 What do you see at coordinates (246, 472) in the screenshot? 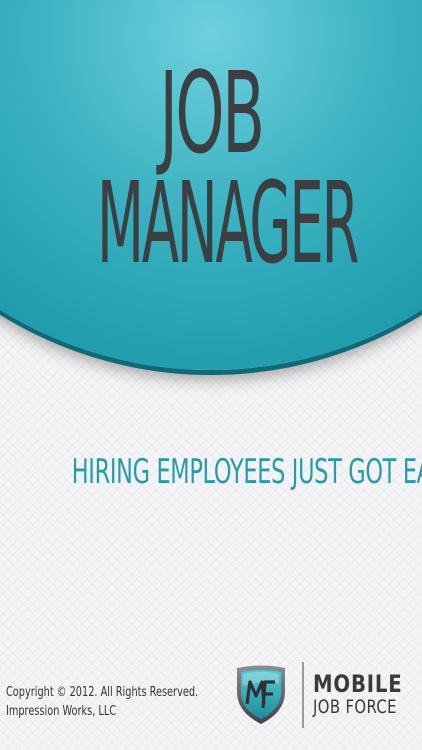
I see `tagline: HIRING EMPLOYEES JUST GOT EASIER` at bounding box center [246, 472].